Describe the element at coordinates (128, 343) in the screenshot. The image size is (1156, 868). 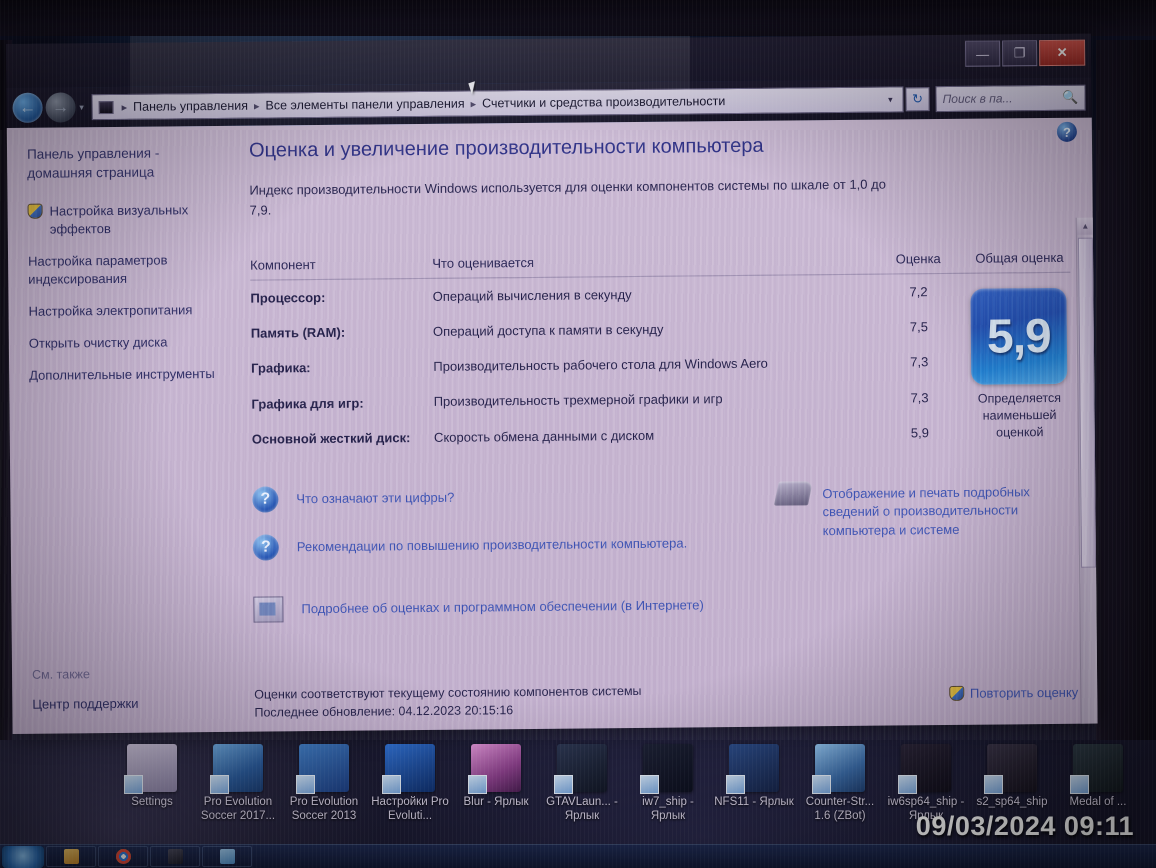
I see `sidebar-item-disk-cleanup: Открыть очистку диска` at that location.